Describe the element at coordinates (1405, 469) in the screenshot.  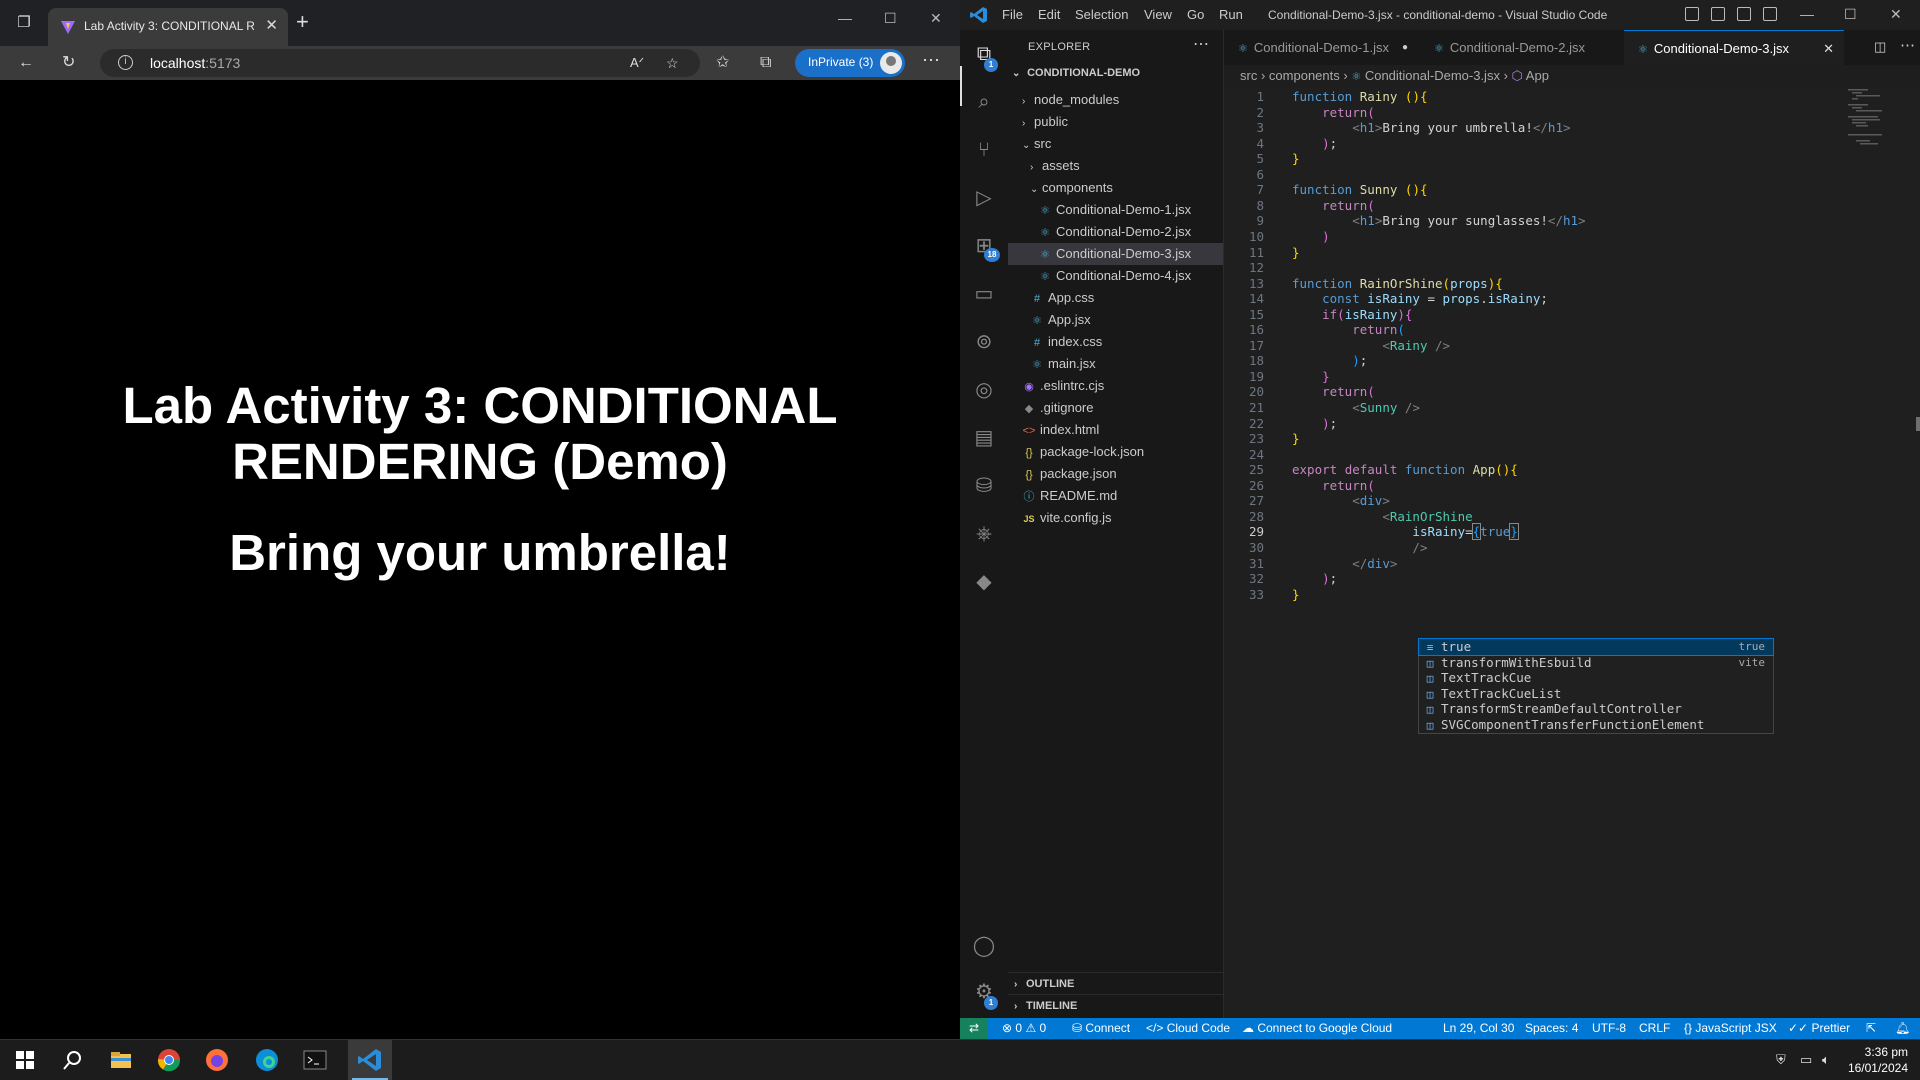
I see `code-line: export default function App(){` at that location.